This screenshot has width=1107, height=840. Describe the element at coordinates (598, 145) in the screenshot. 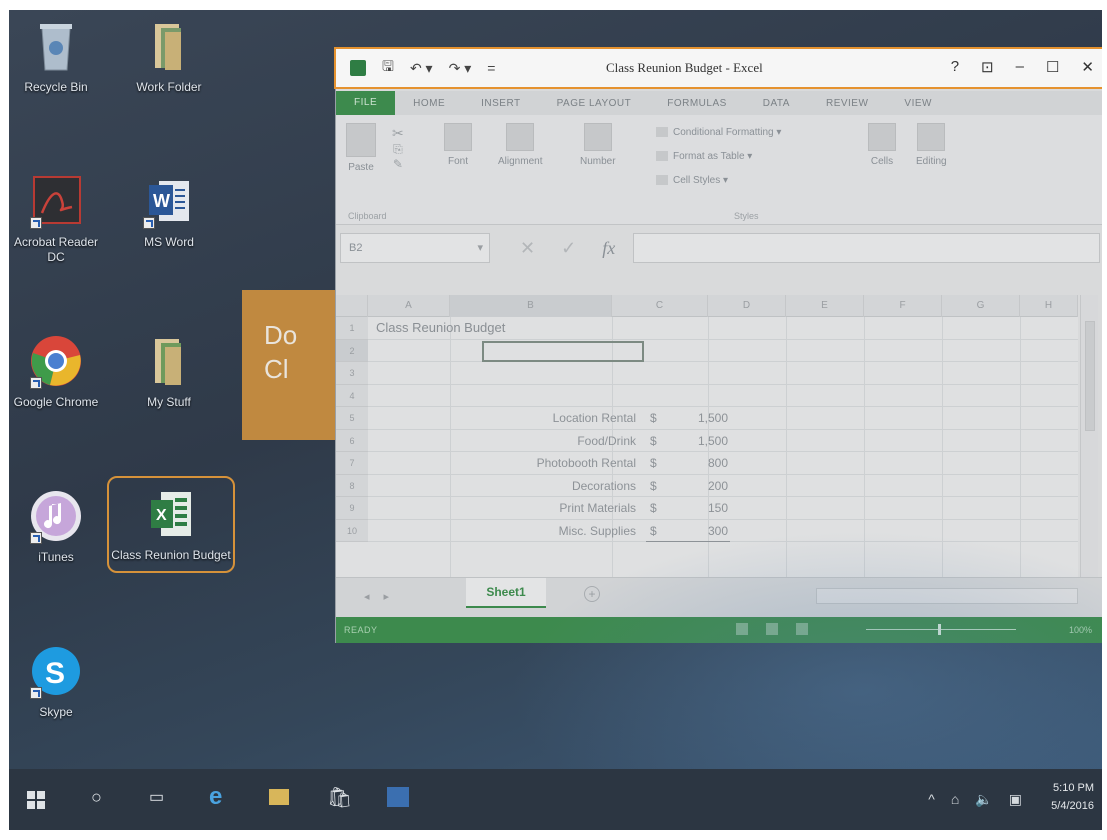

I see `number-button: Number` at that location.